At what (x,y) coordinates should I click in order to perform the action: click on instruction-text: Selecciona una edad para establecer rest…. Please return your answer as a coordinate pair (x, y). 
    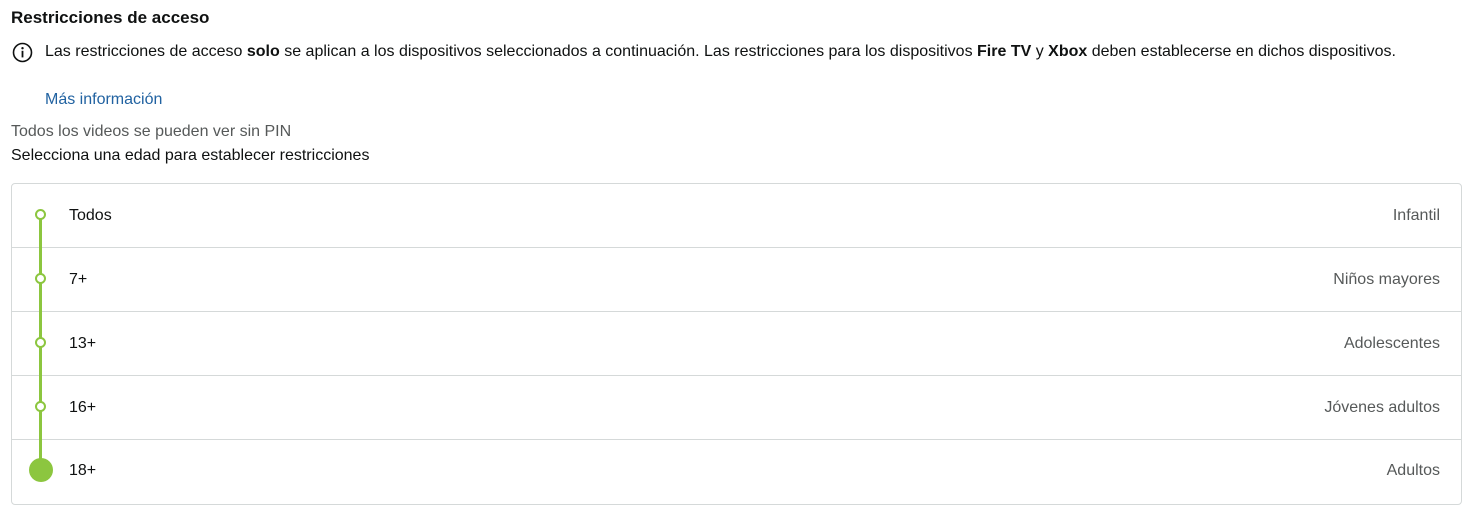
    Looking at the image, I should click on (190, 155).